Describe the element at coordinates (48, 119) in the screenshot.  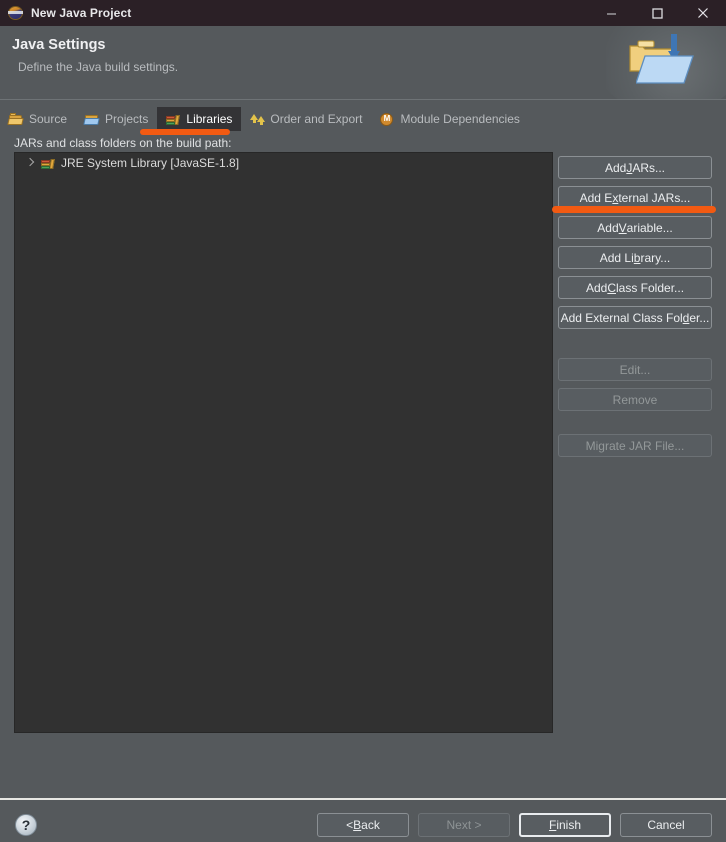
I see `tab-source-label: Source` at that location.